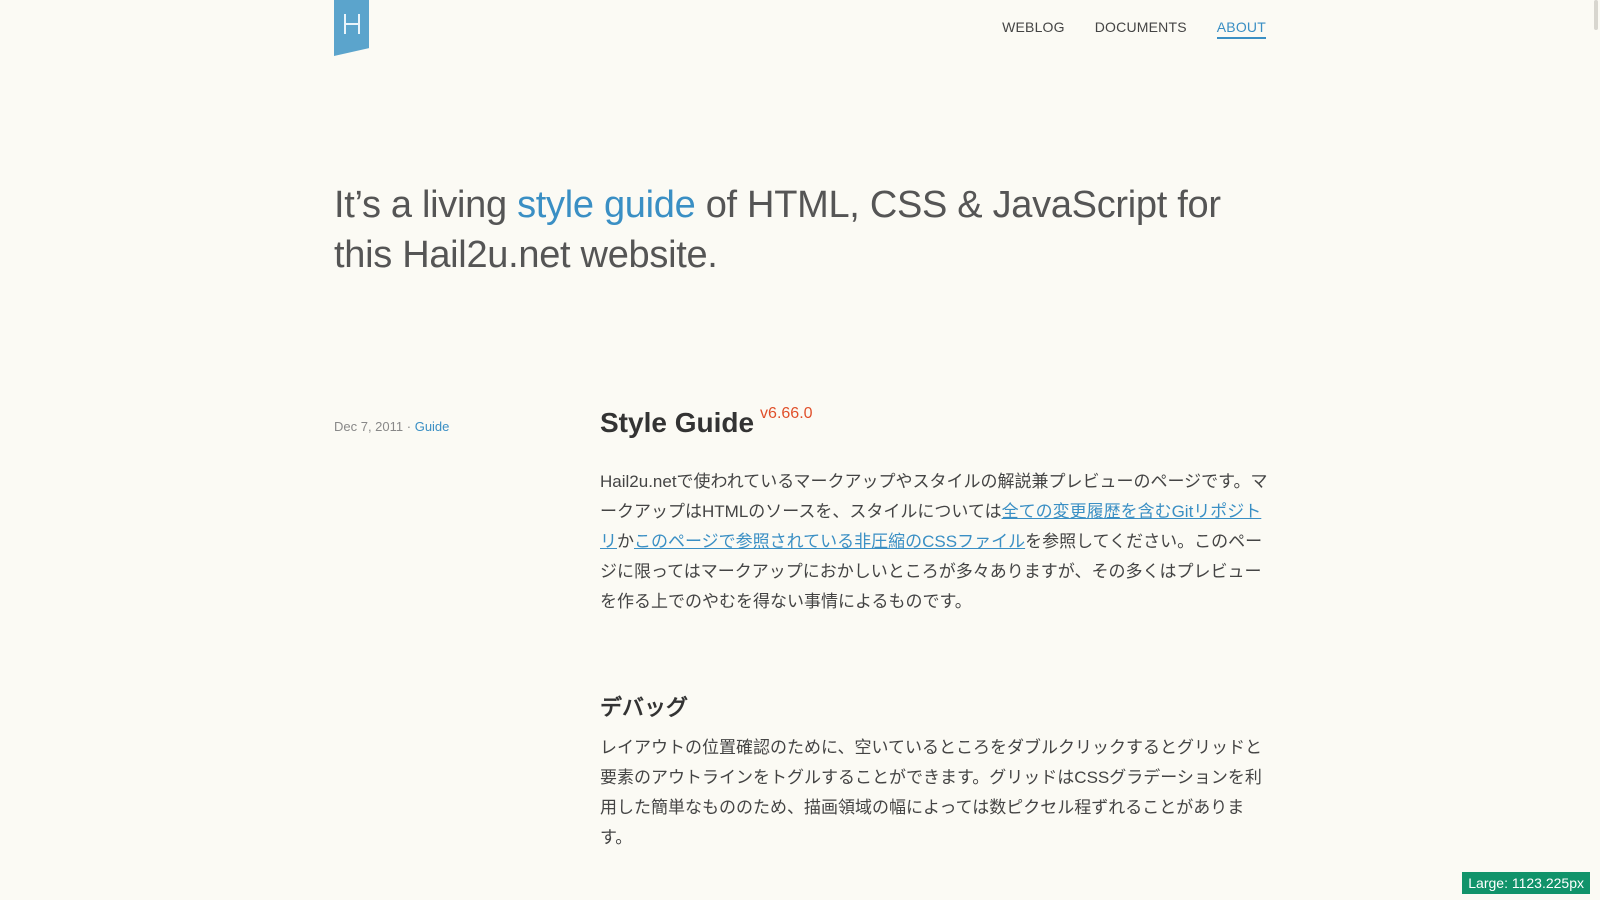  I want to click on scrollbar, so click(1596, 450).